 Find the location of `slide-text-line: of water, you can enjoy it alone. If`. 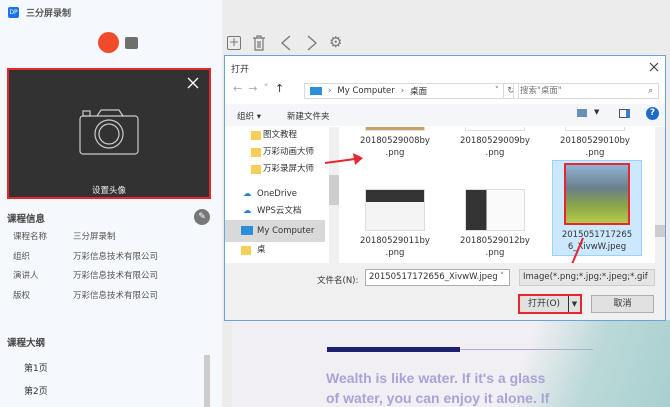

slide-text-line: of water, you can enjoy it alone. If is located at coordinates (438, 398).